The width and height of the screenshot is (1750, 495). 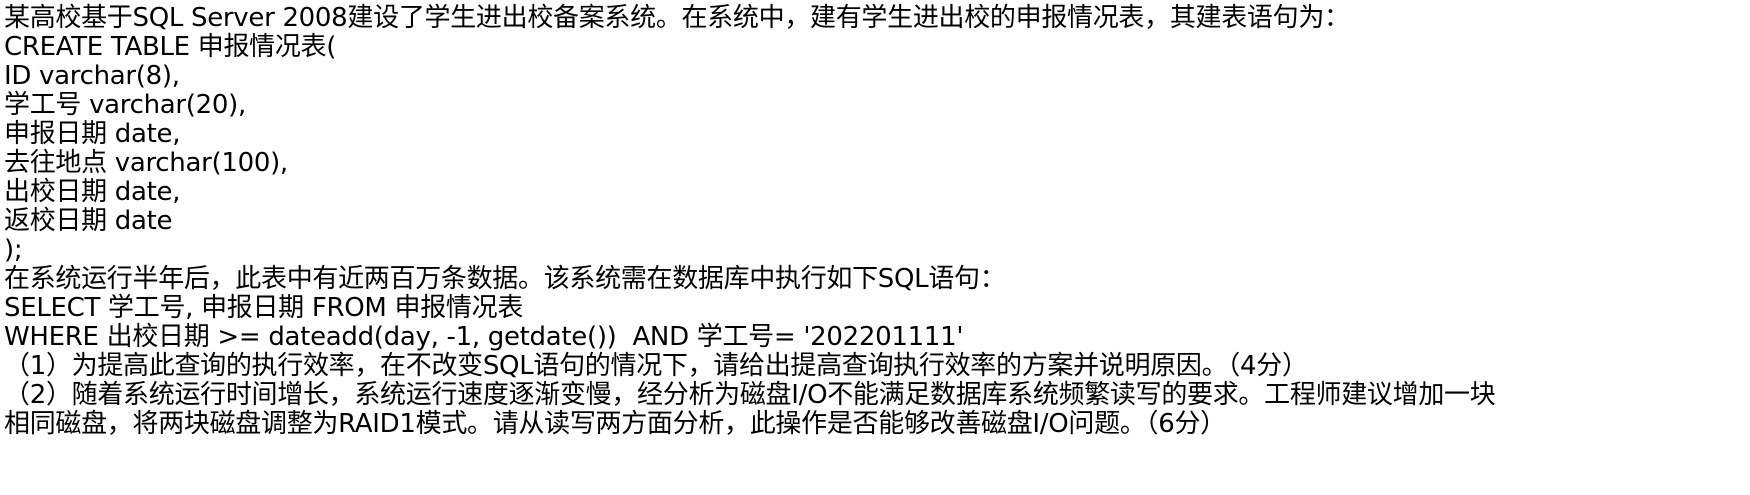 I want to click on sql-create-table-line: CREATE TABLE 申报情况表(, so click(x=170, y=47).